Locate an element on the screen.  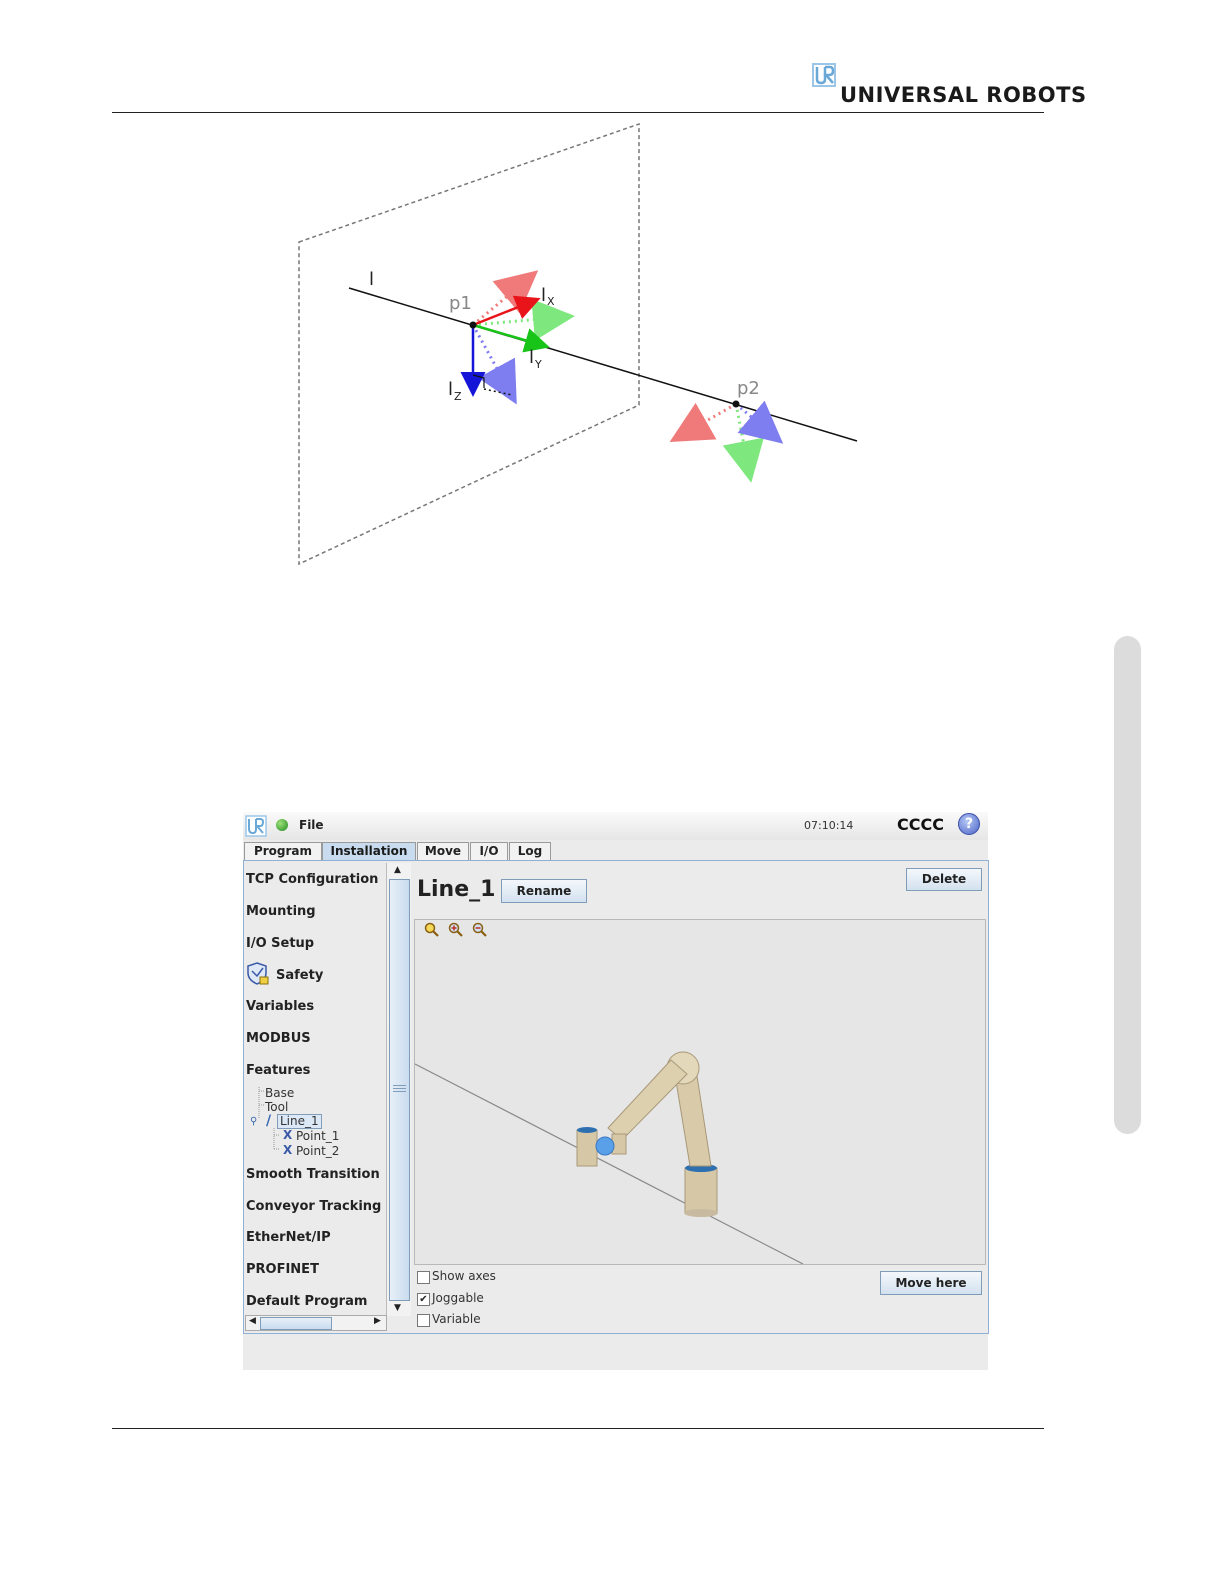
line-label: l is located at coordinates (371, 279).